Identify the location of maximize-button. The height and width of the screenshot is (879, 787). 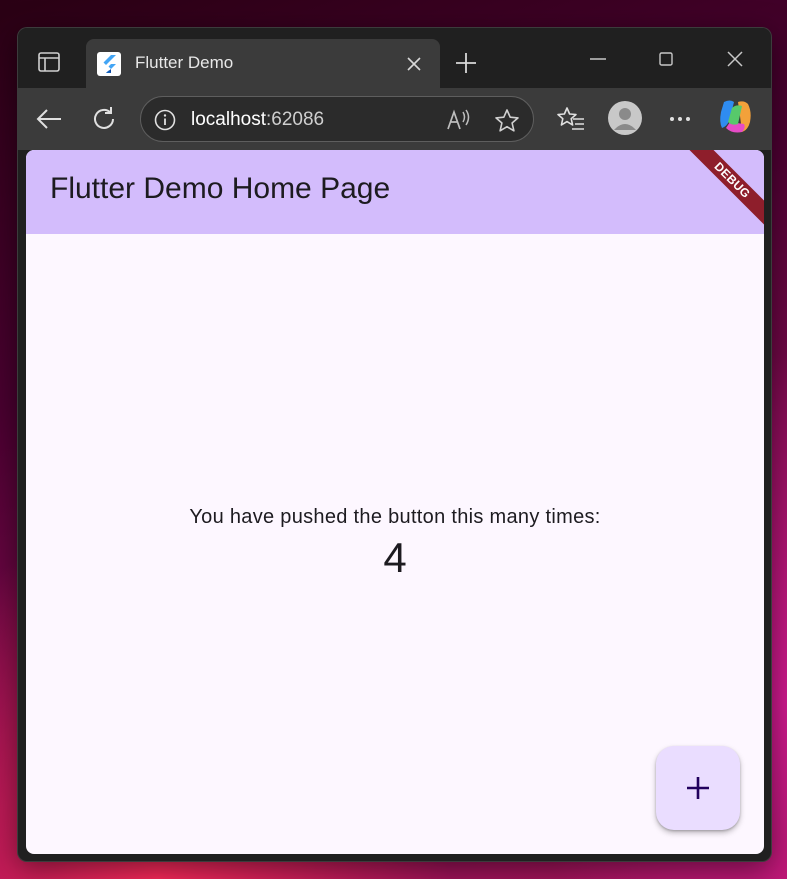
(666, 59).